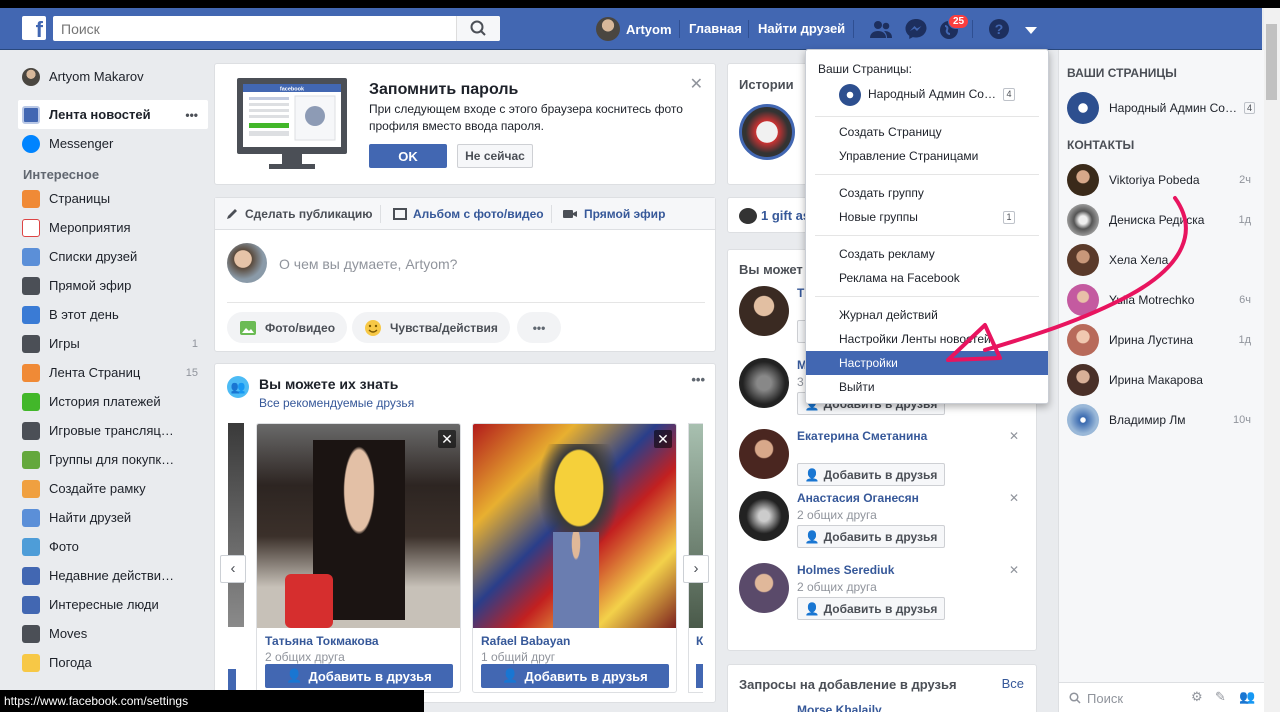 This screenshot has height=712, width=1280. Describe the element at coordinates (853, 29) in the screenshot. I see `divider` at that location.